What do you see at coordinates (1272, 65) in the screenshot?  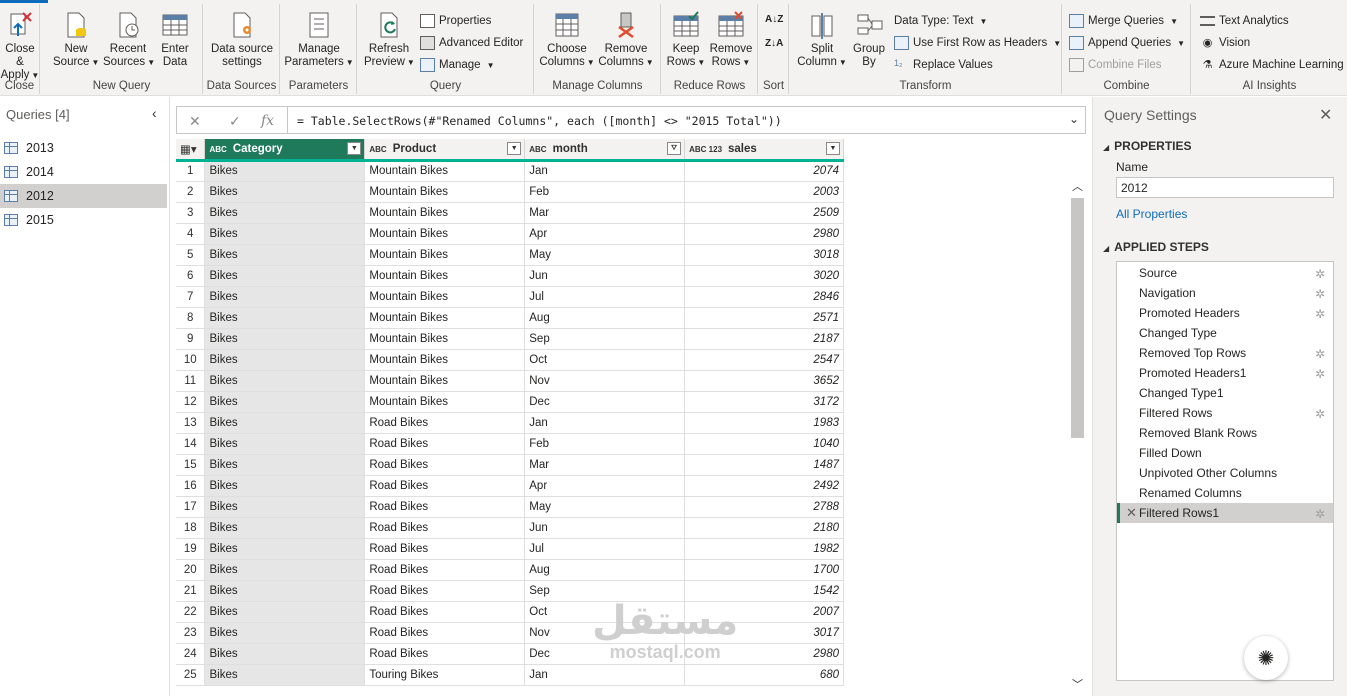 I see `azure-ml-button: ⚗ Azure Machine Learning` at bounding box center [1272, 65].